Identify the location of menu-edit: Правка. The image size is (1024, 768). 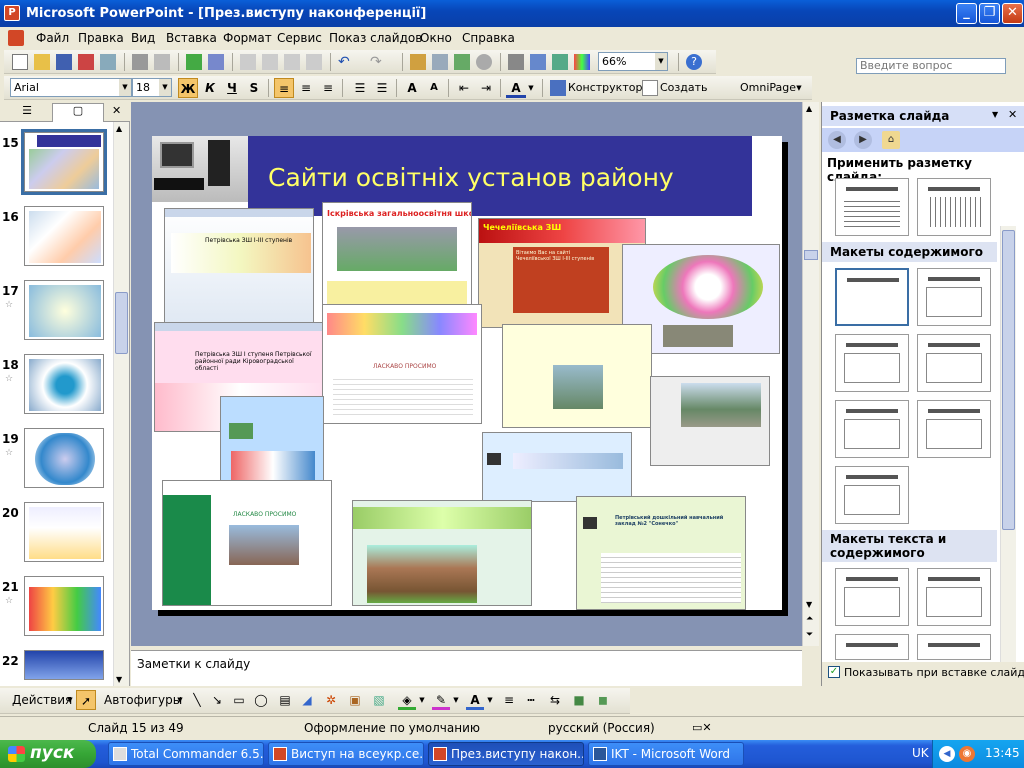
(101, 38).